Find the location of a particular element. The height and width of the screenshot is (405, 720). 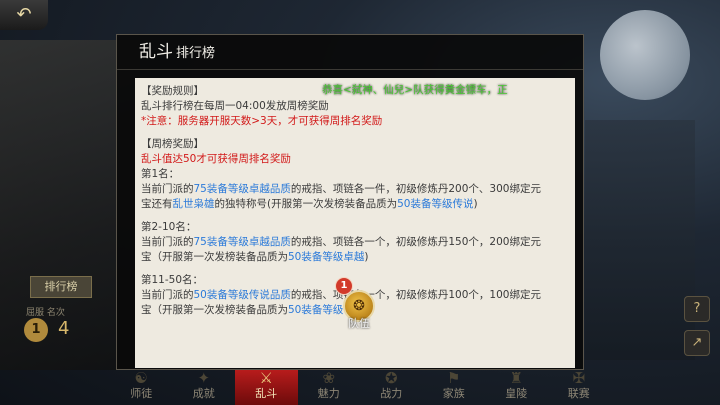

rules-text: 乱斗排行榜在每周一04:00发放周榜奖励 is located at coordinates (235, 106).